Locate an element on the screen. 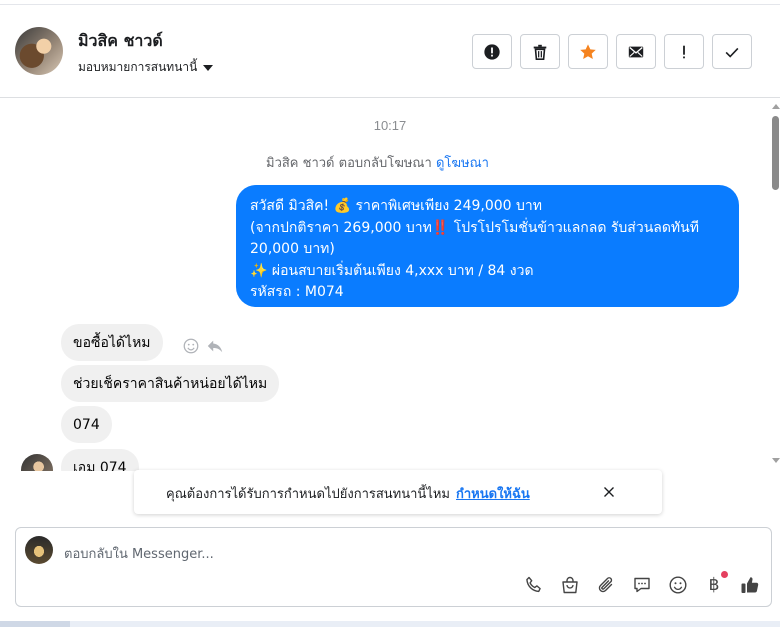 The height and width of the screenshot is (627, 780). call-button is located at coordinates (534, 585).